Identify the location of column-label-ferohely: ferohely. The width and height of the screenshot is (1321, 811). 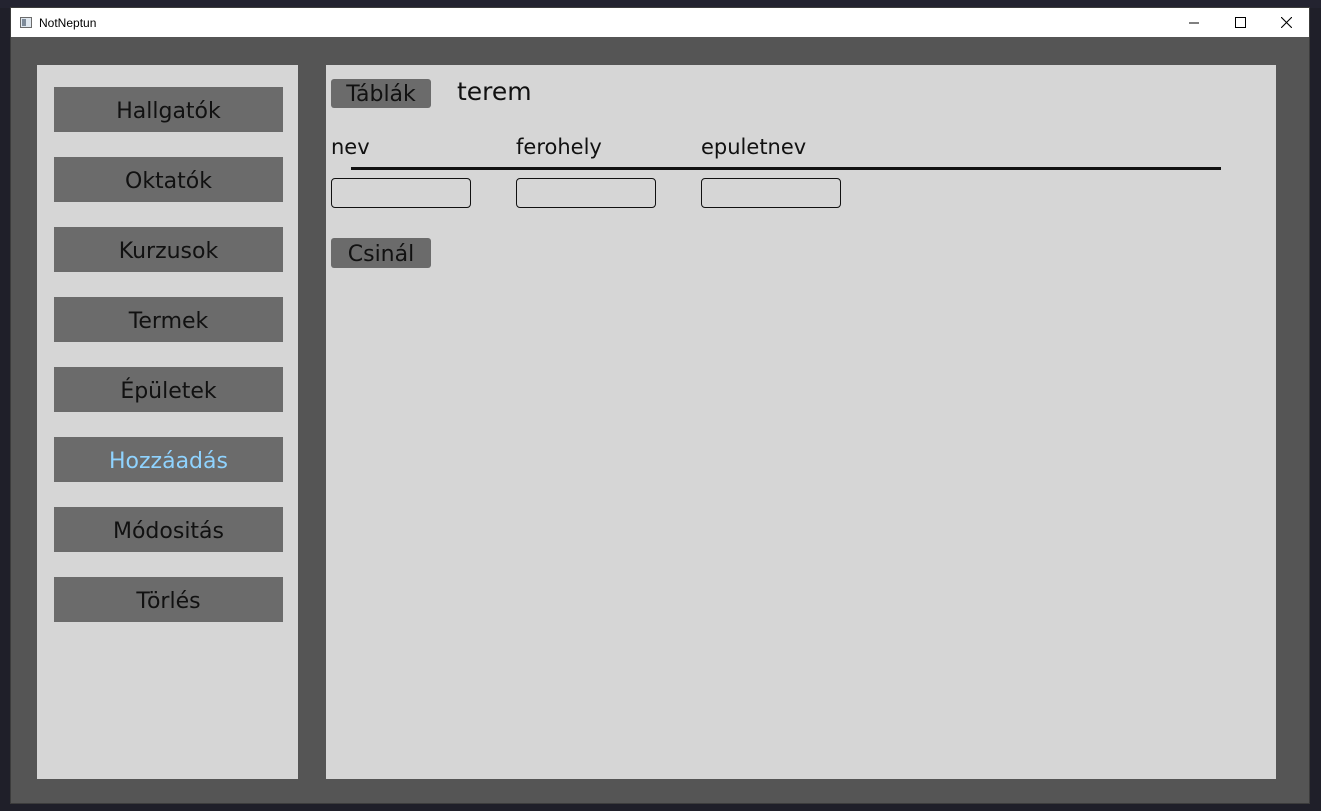
(559, 147).